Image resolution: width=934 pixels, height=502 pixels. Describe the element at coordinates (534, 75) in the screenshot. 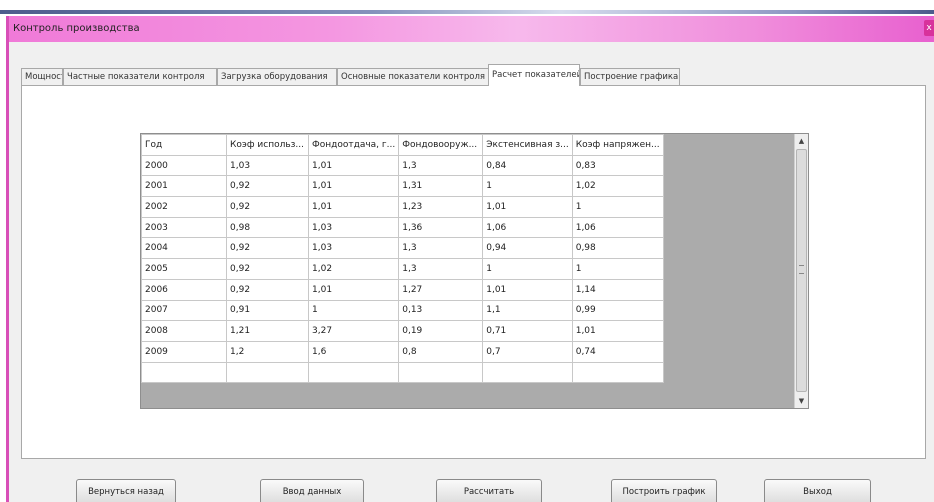

I see `tab-calculate-indicators: Расчет показателей` at that location.